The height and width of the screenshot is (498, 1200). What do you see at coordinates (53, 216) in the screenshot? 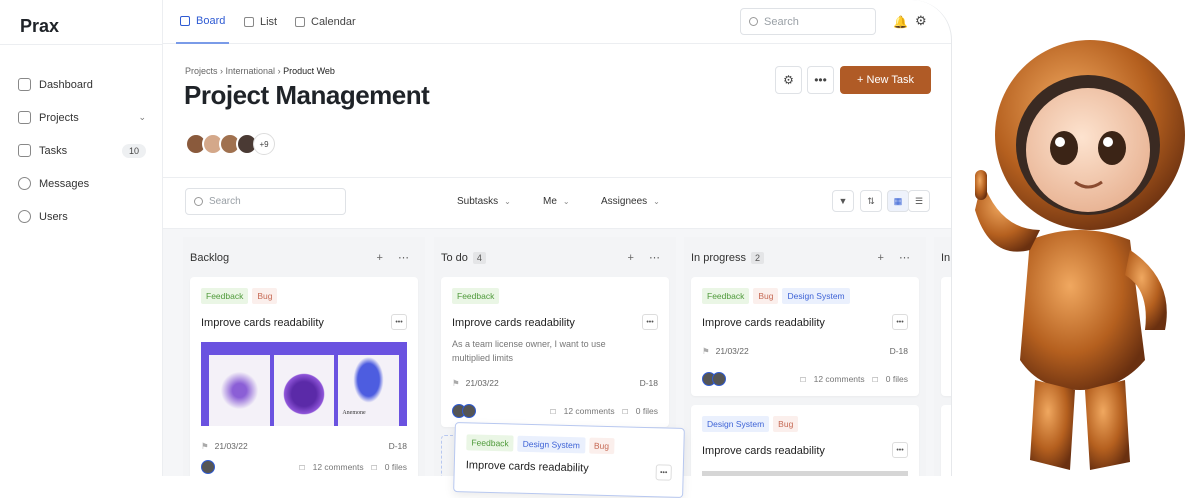
I see `sidebar-item-label: Users` at bounding box center [53, 216].